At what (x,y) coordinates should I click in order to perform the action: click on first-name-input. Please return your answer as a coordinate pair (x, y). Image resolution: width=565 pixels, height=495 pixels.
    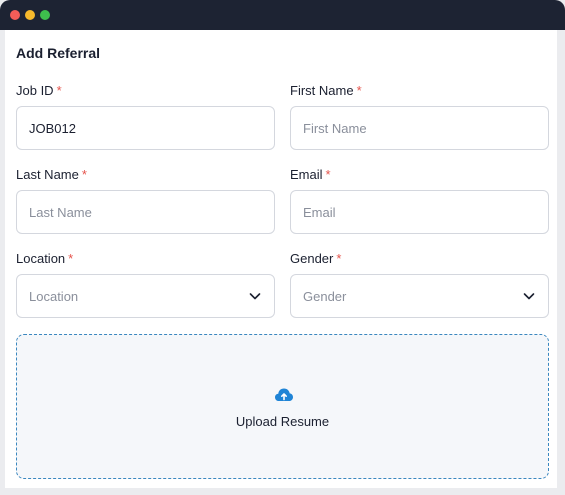
    Looking at the image, I should click on (419, 128).